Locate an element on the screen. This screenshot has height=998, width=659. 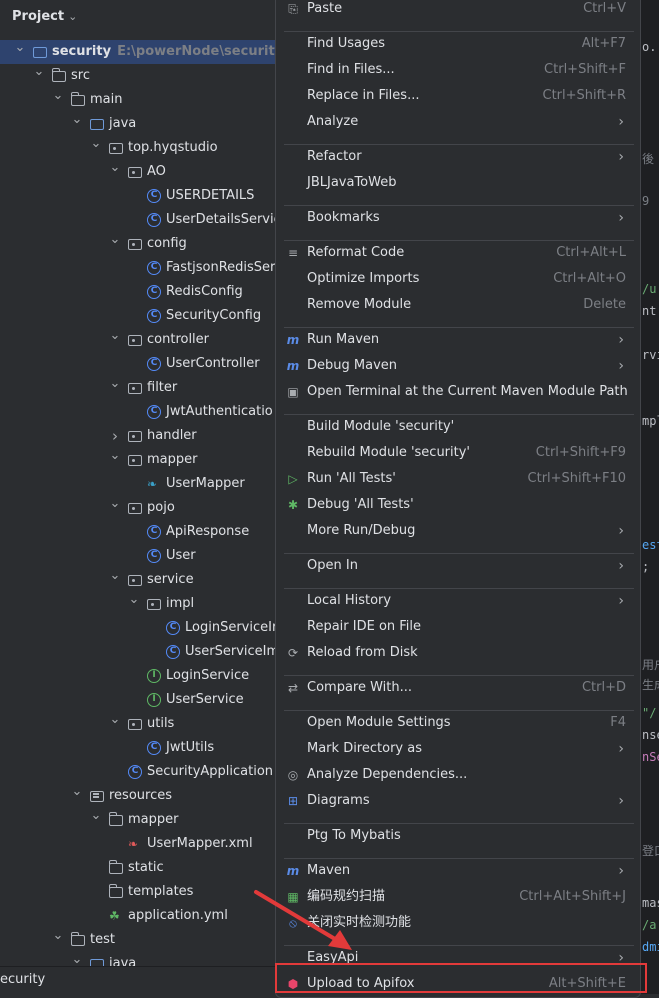
tree-row: ⌄ config is located at coordinates (137, 244).